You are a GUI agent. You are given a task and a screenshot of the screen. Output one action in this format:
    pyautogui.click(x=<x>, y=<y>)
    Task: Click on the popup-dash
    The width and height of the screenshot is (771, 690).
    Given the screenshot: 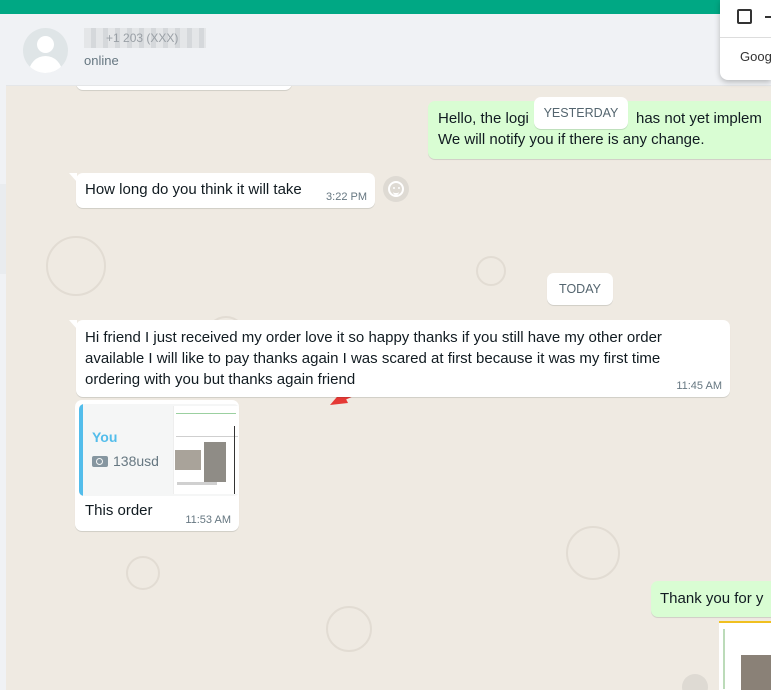 What is the action you would take?
    pyautogui.click(x=768, y=17)
    